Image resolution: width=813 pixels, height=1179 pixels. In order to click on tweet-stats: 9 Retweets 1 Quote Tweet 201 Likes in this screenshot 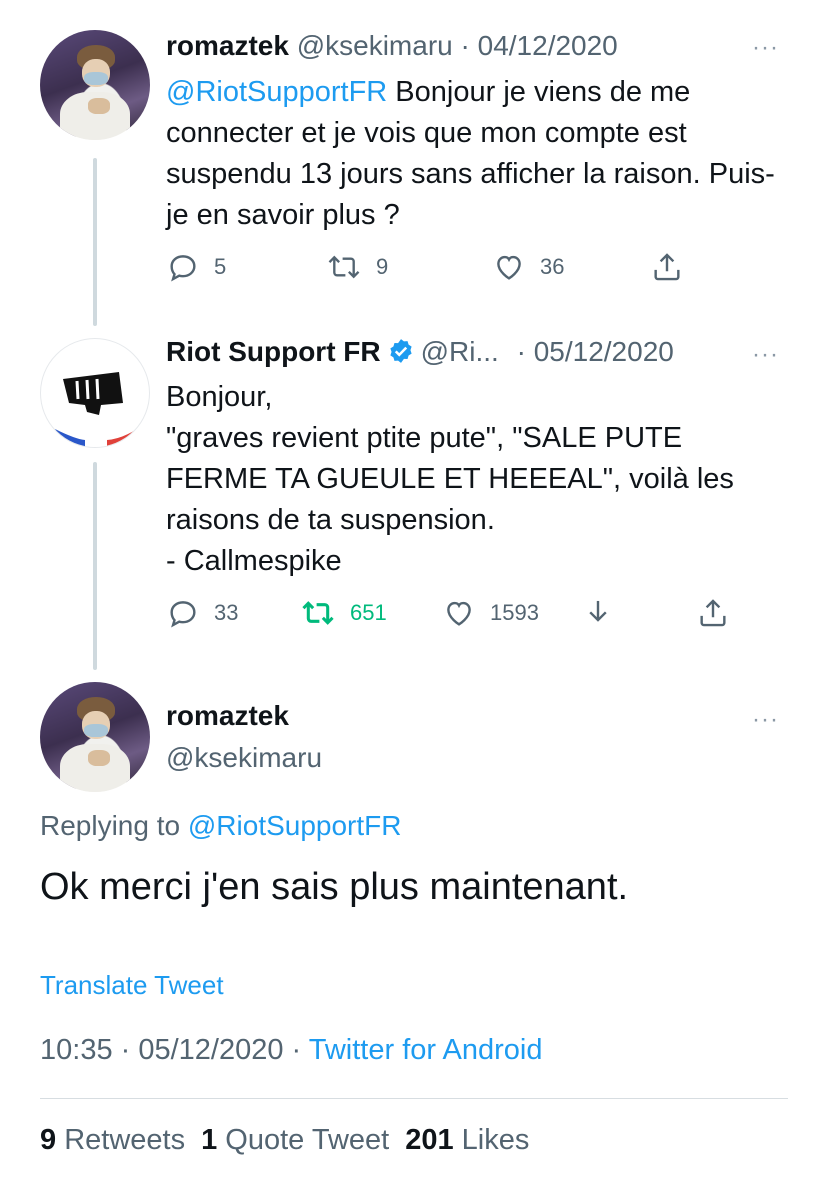, I will do `click(284, 1140)`.